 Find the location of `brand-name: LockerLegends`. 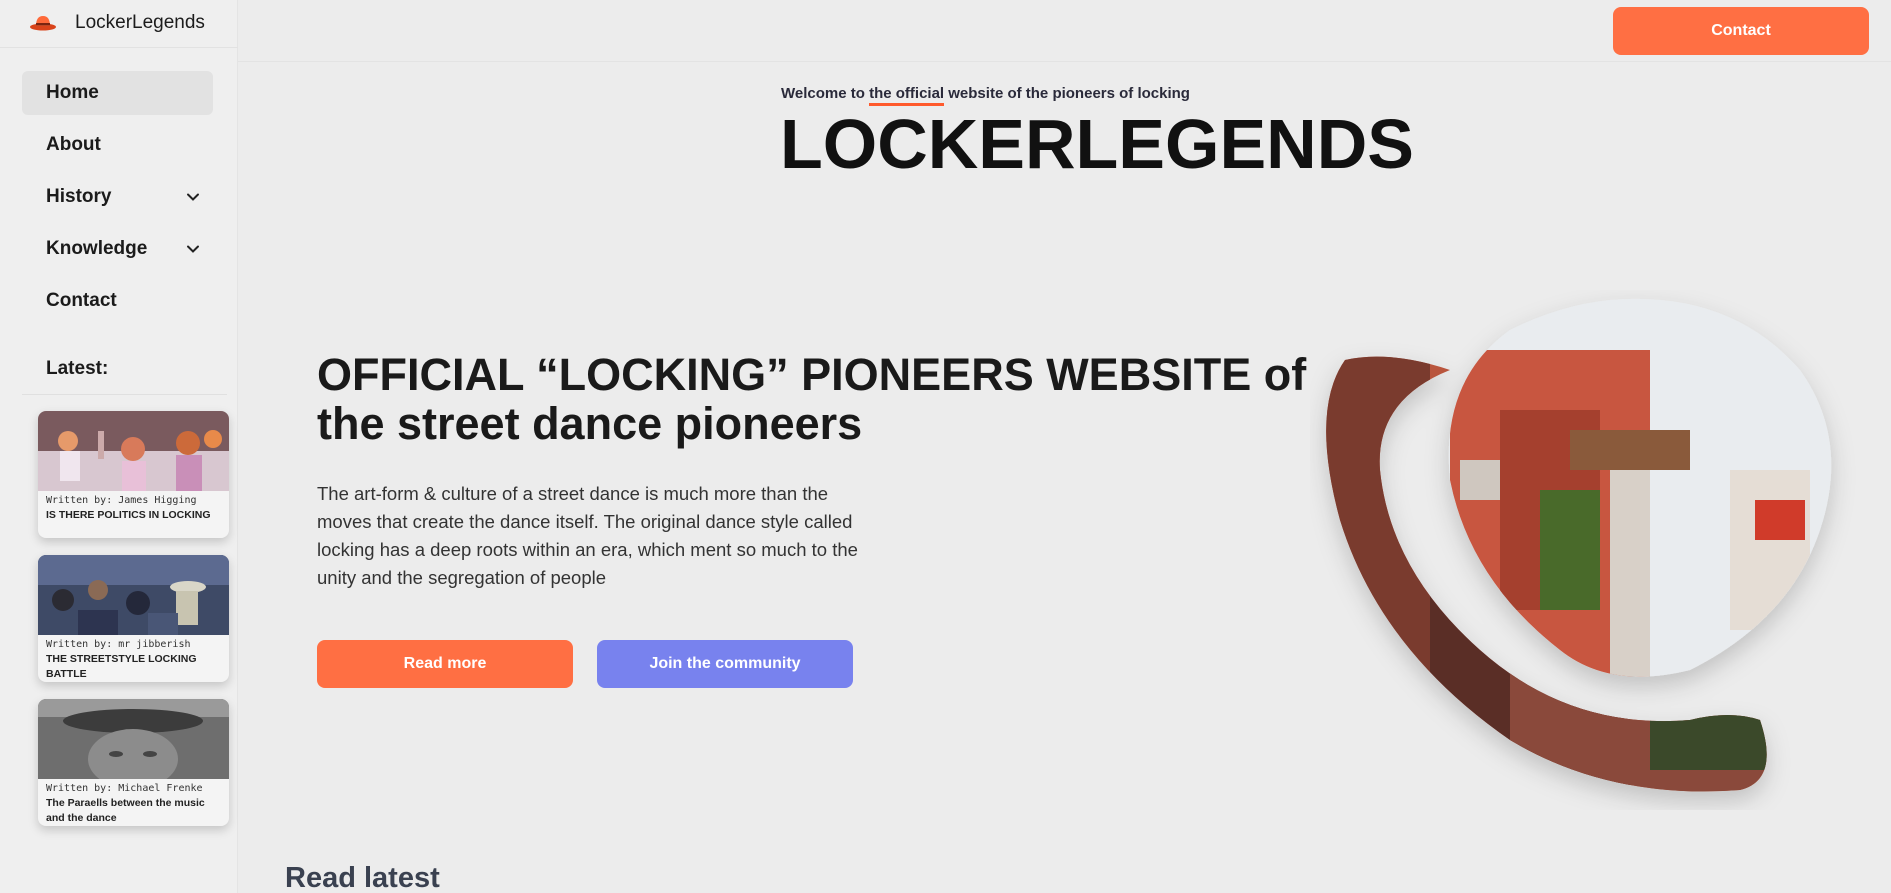

brand-name: LockerLegends is located at coordinates (140, 22).